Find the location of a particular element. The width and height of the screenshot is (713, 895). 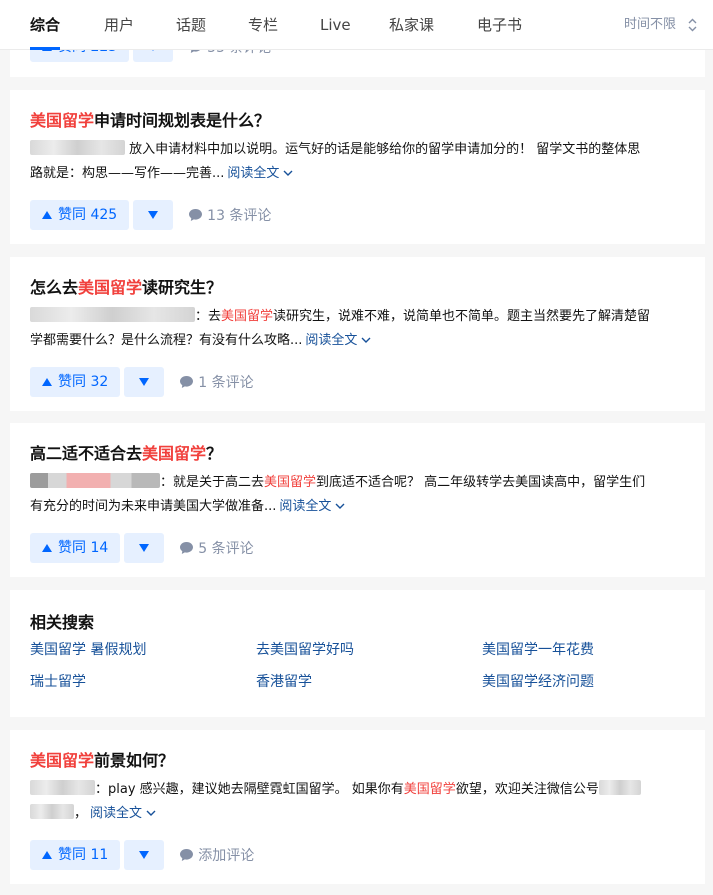

upvote-button: 赞同 32 is located at coordinates (75, 382).